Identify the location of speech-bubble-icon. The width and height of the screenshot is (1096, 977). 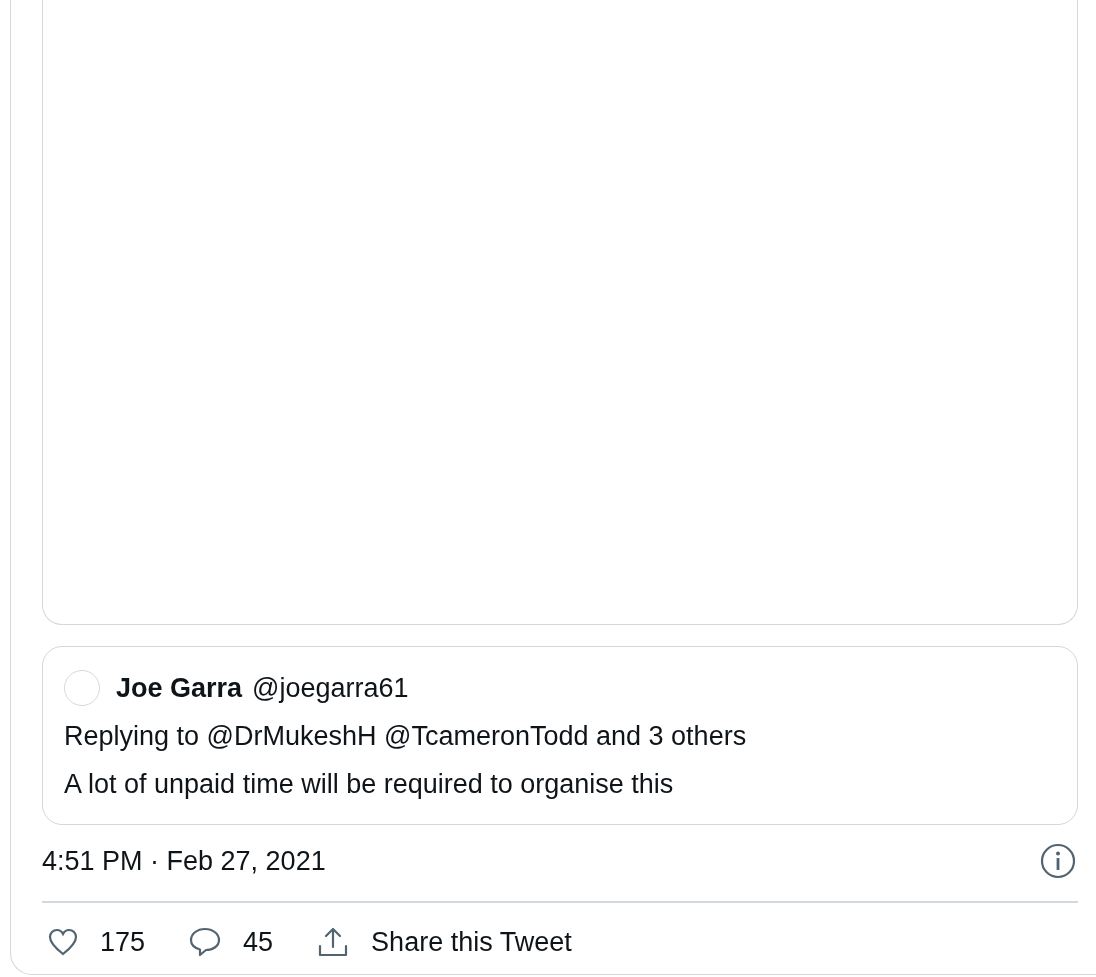
(205, 942).